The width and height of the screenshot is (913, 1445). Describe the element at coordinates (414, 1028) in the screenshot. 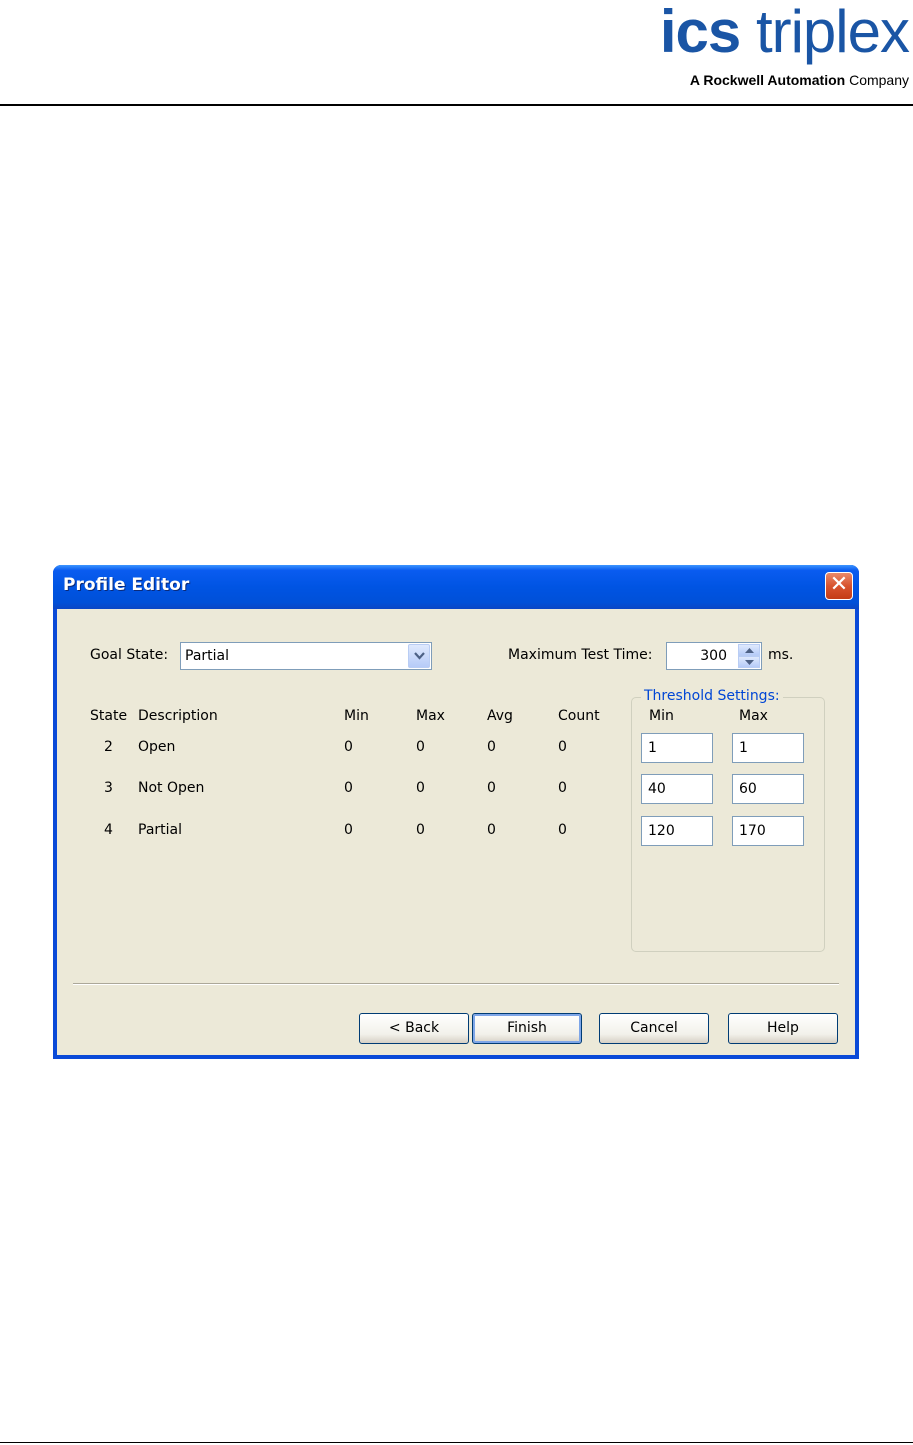

I see `back-button: < Back` at that location.